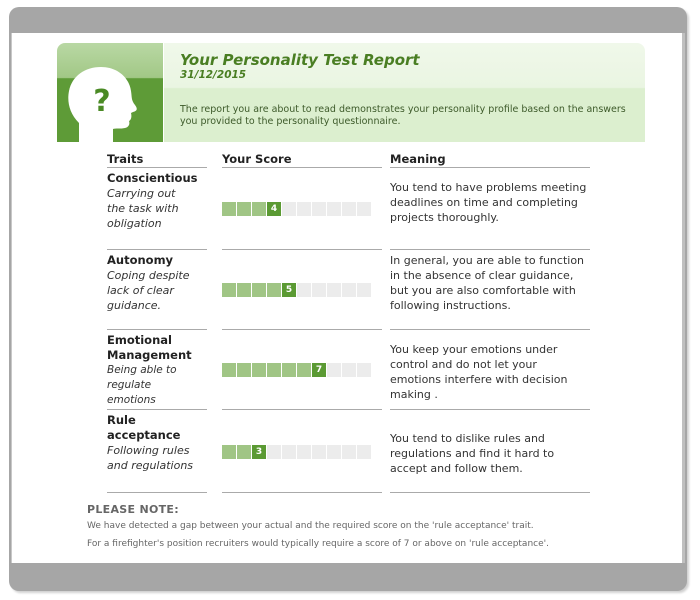 The image size is (700, 600). I want to click on trait-description: Coping despite lack of clear guidance., so click(148, 290).